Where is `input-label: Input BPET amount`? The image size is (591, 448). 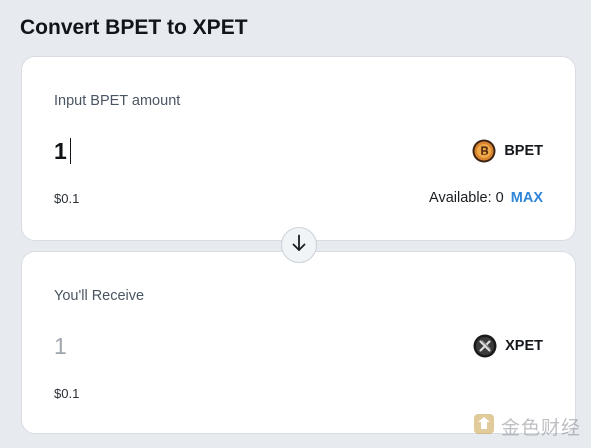 input-label: Input BPET amount is located at coordinates (117, 101).